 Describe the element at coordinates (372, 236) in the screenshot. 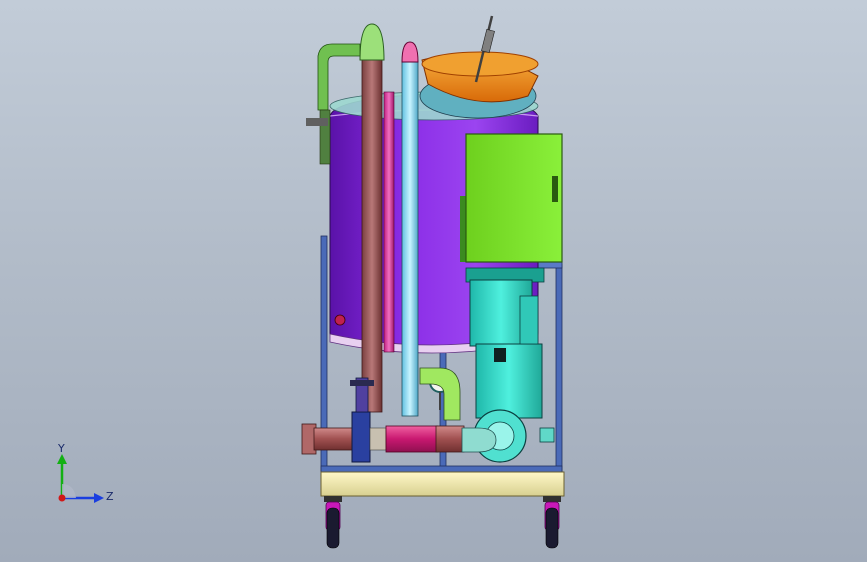

I see `vertical-pipe-brown` at that location.